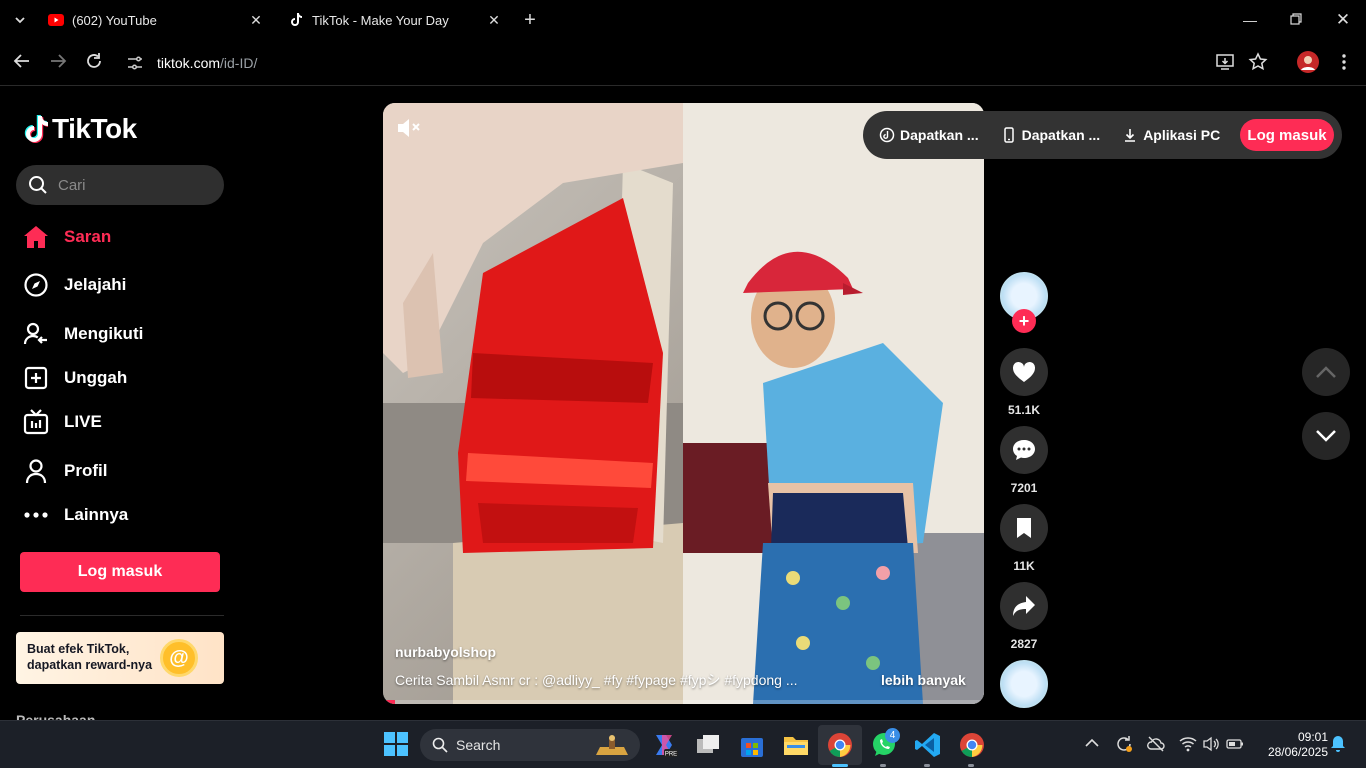 This screenshot has height=768, width=1366. What do you see at coordinates (36, 237) in the screenshot?
I see `home-icon` at bounding box center [36, 237].